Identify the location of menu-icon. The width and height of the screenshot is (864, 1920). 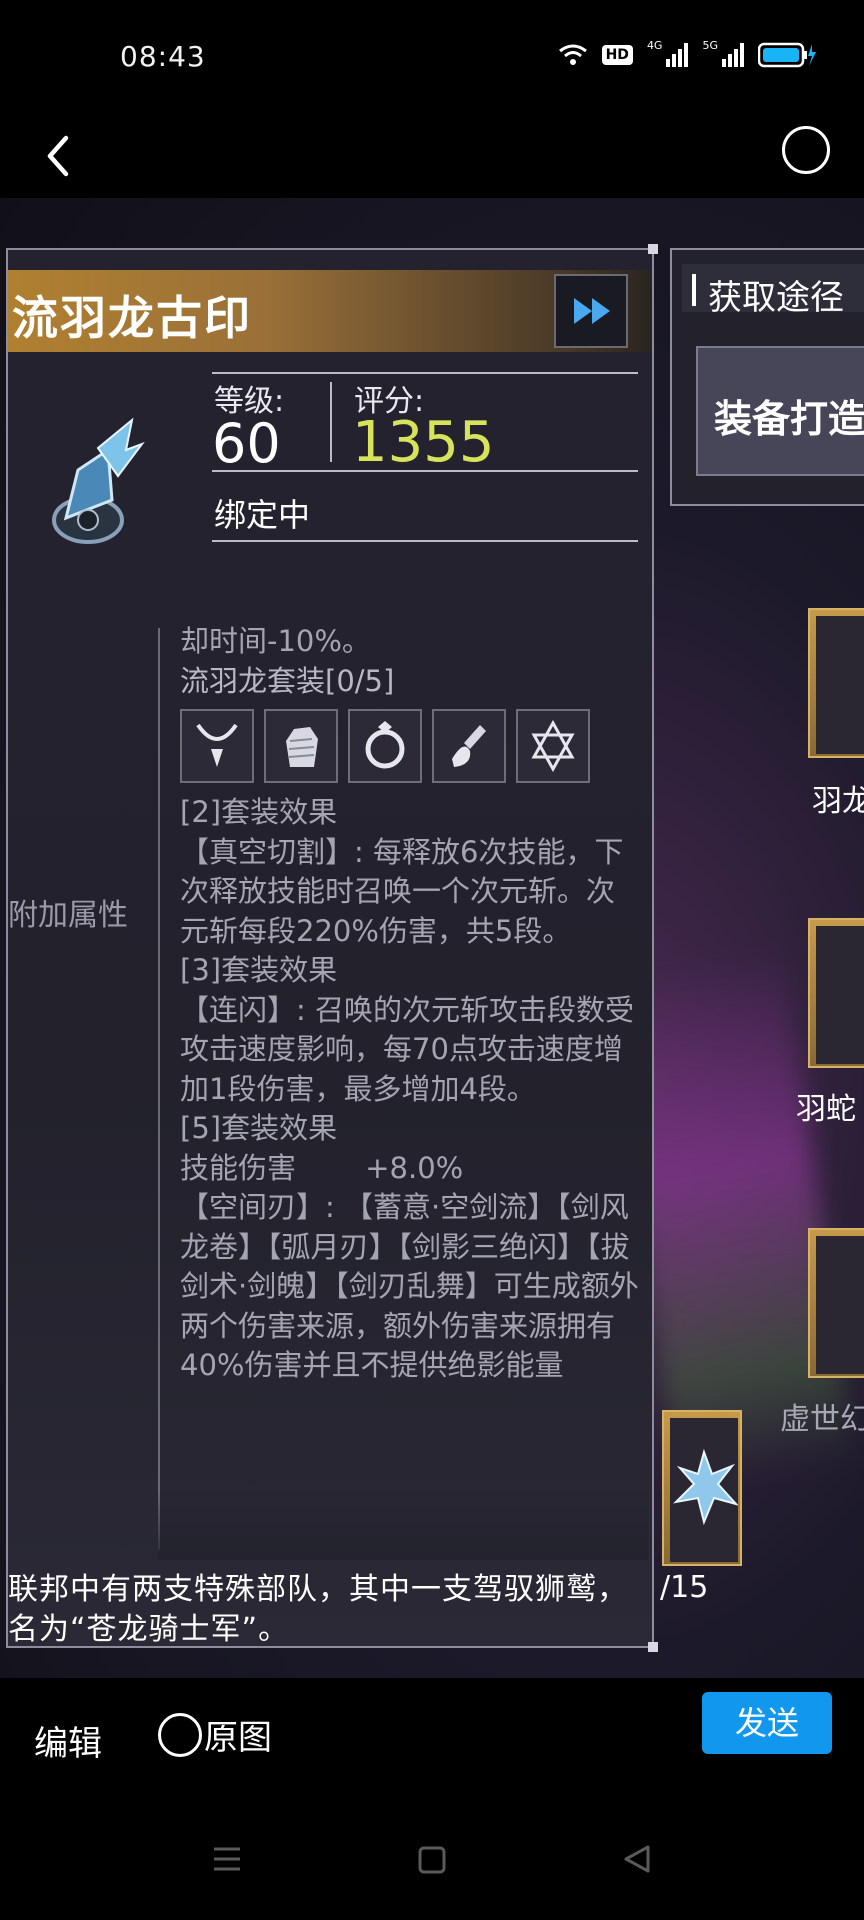
(227, 1859).